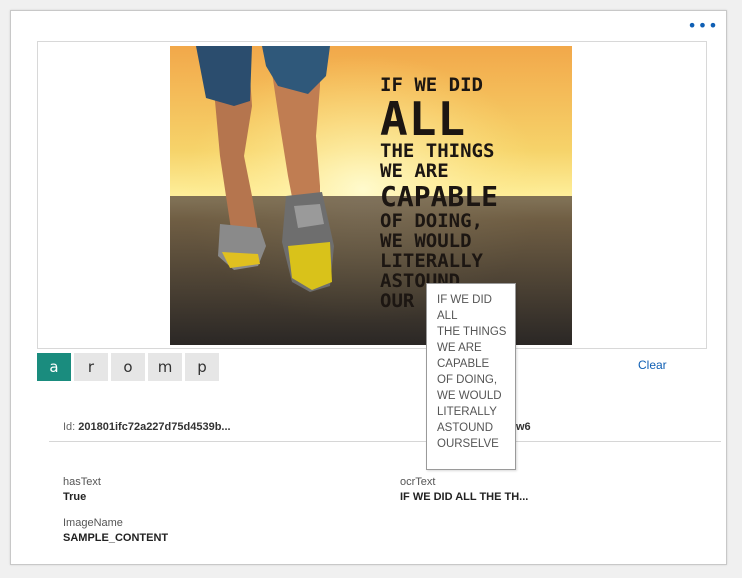 The image size is (742, 578). I want to click on id-right-fragment: w6, so click(523, 427).